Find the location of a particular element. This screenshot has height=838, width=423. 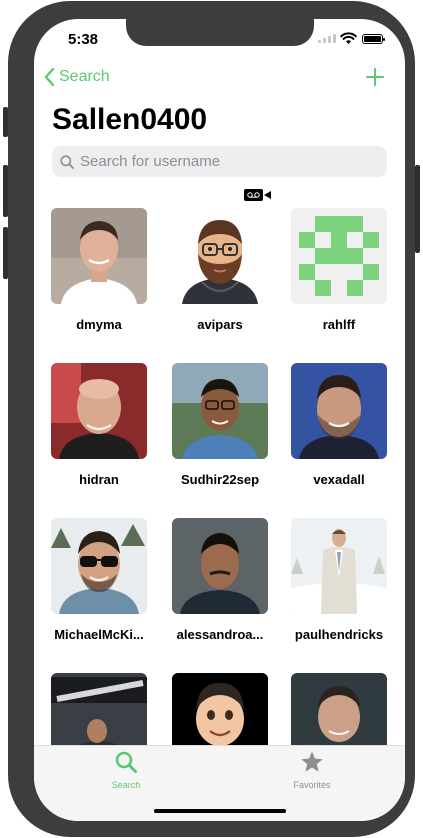

signal-icon is located at coordinates (327, 38).